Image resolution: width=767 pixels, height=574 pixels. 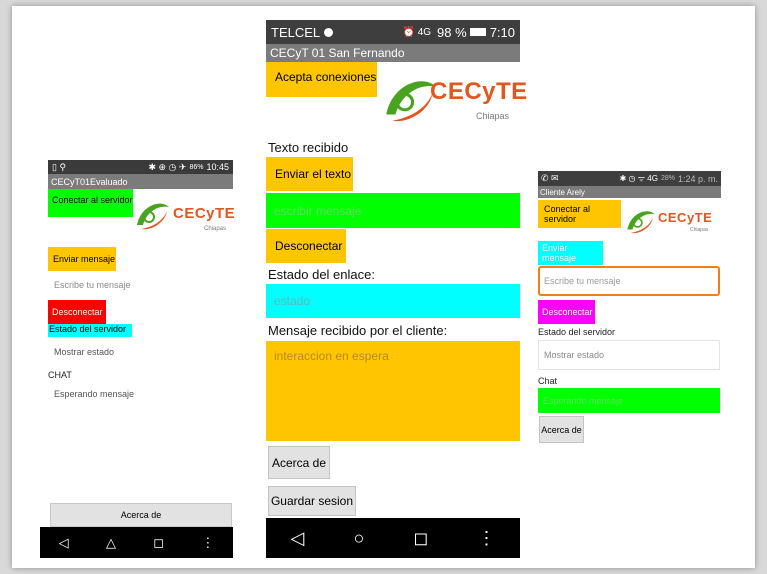 I want to click on left-server-status-text: Estado del servidor, so click(x=88, y=329).